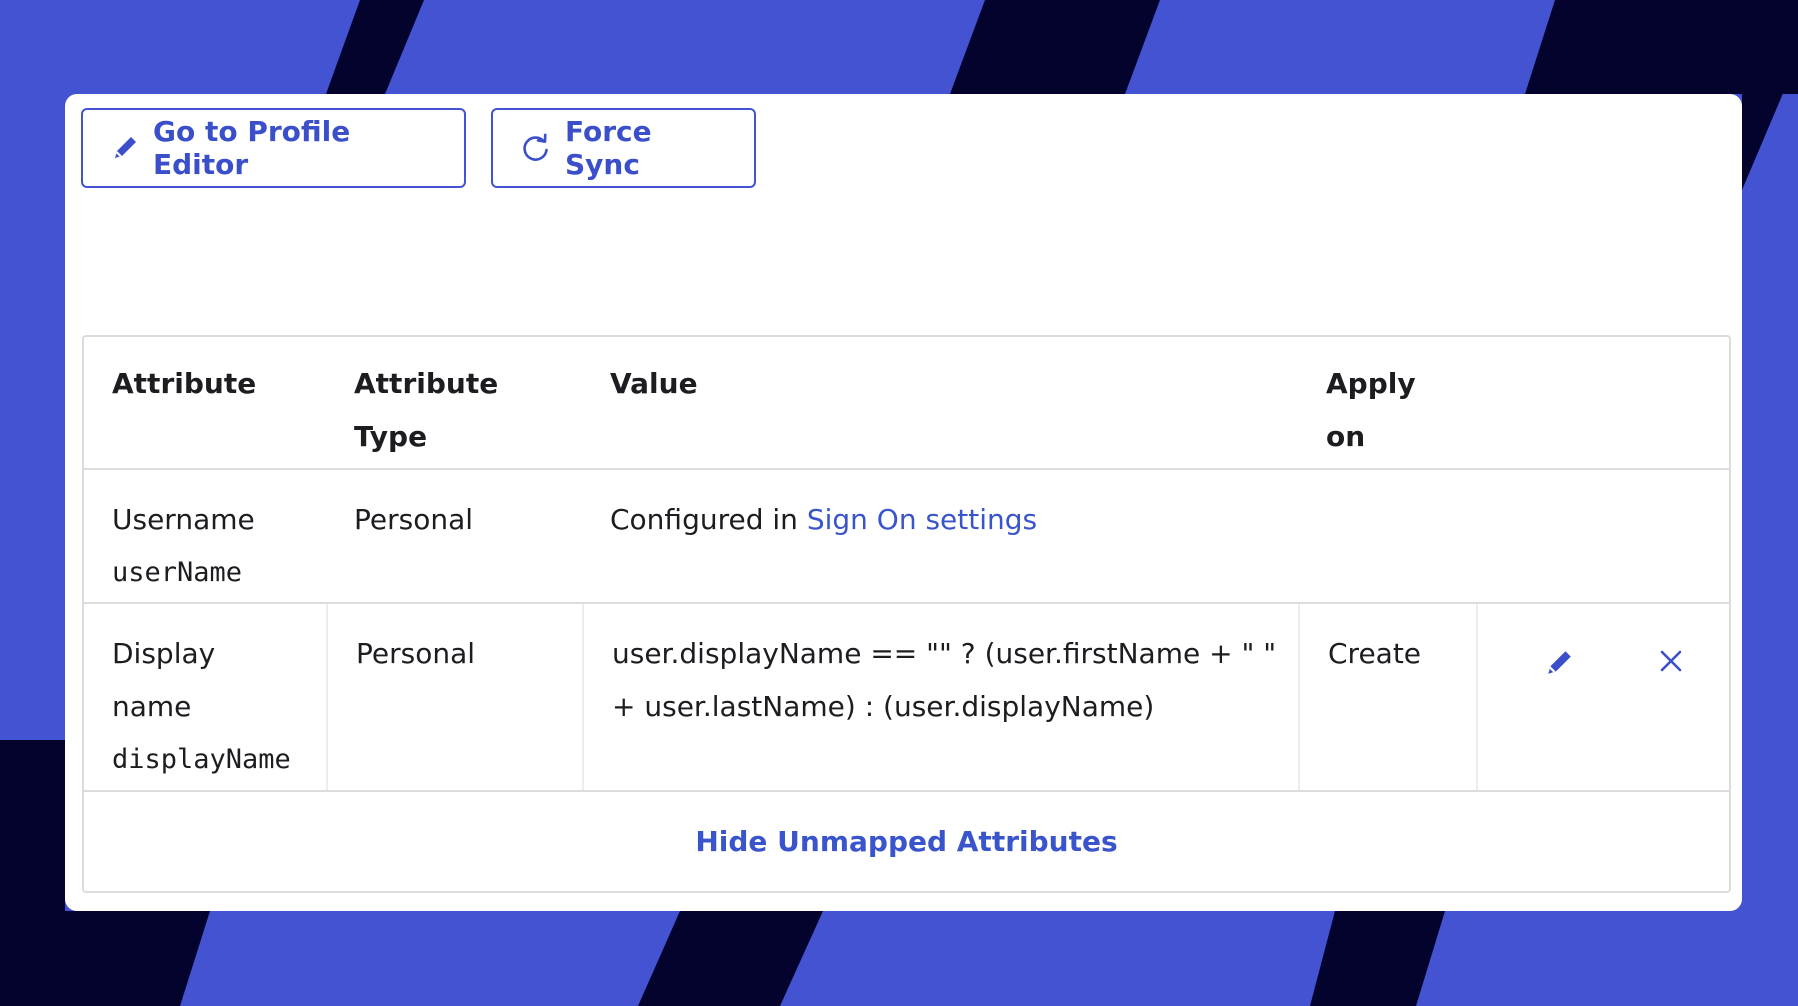 This screenshot has height=1006, width=1798. What do you see at coordinates (205, 402) in the screenshot?
I see `header-attribute: Attribute` at bounding box center [205, 402].